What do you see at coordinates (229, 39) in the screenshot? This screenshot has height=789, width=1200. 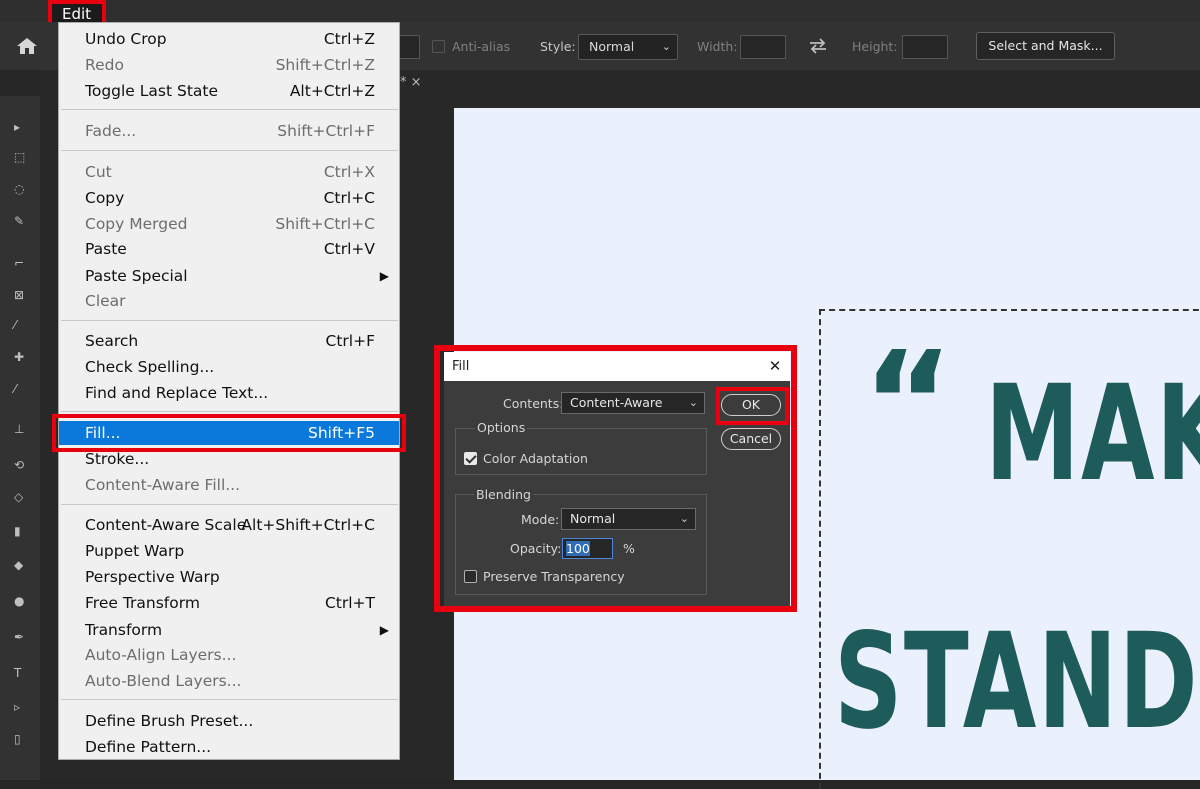 I see `menu-item-undo-crop: Undo Crop Ctrl+Z` at bounding box center [229, 39].